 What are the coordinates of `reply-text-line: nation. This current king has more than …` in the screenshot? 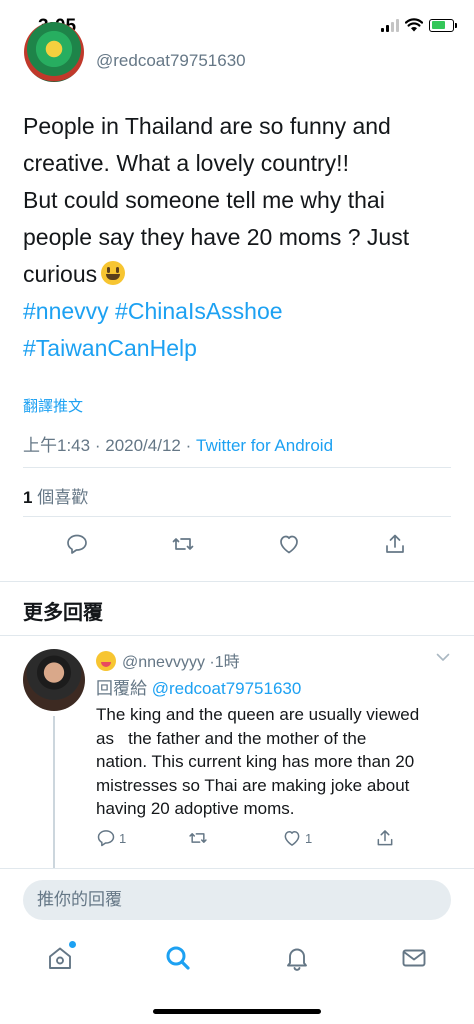 It's located at (255, 761).